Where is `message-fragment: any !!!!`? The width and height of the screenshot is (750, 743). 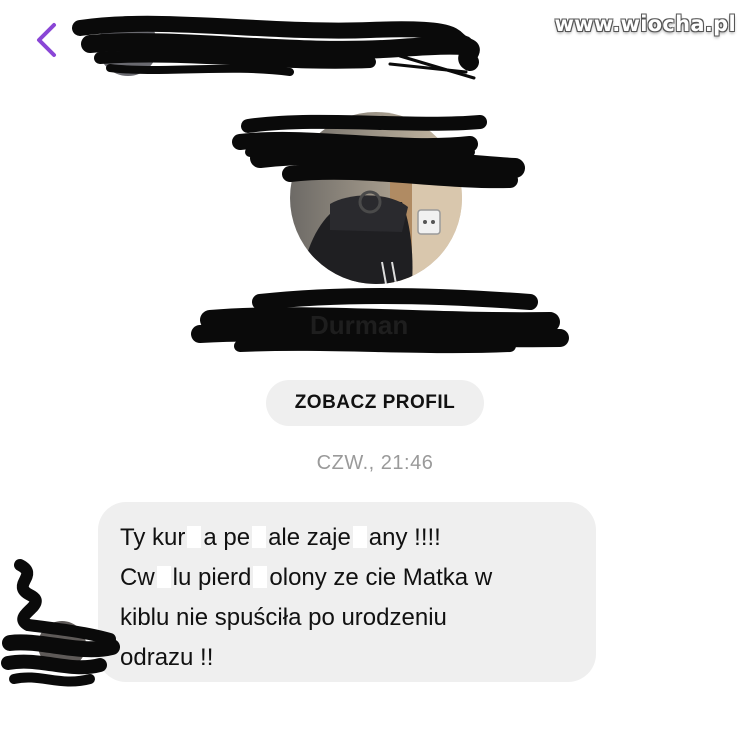 message-fragment: any !!!! is located at coordinates (404, 537).